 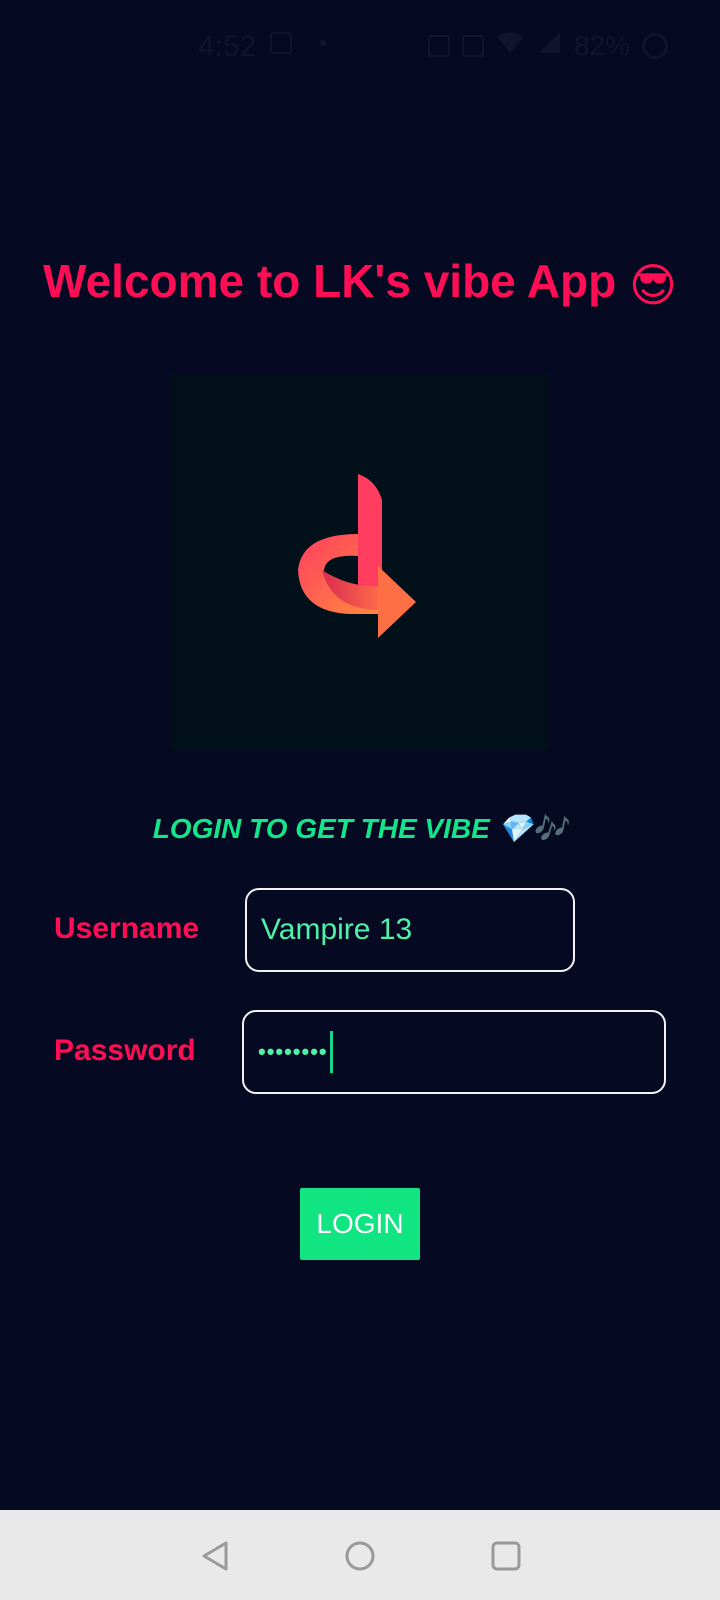 I want to click on password-masked-value: ••••••••, so click(x=293, y=1051).